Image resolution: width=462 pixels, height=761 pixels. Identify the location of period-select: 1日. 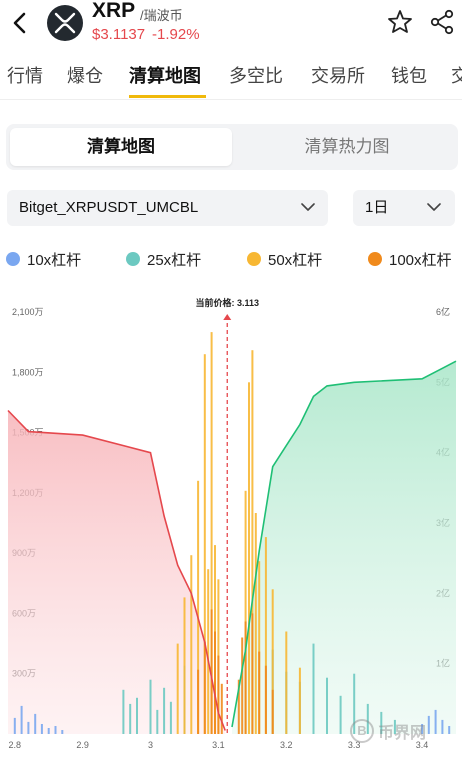
(404, 208).